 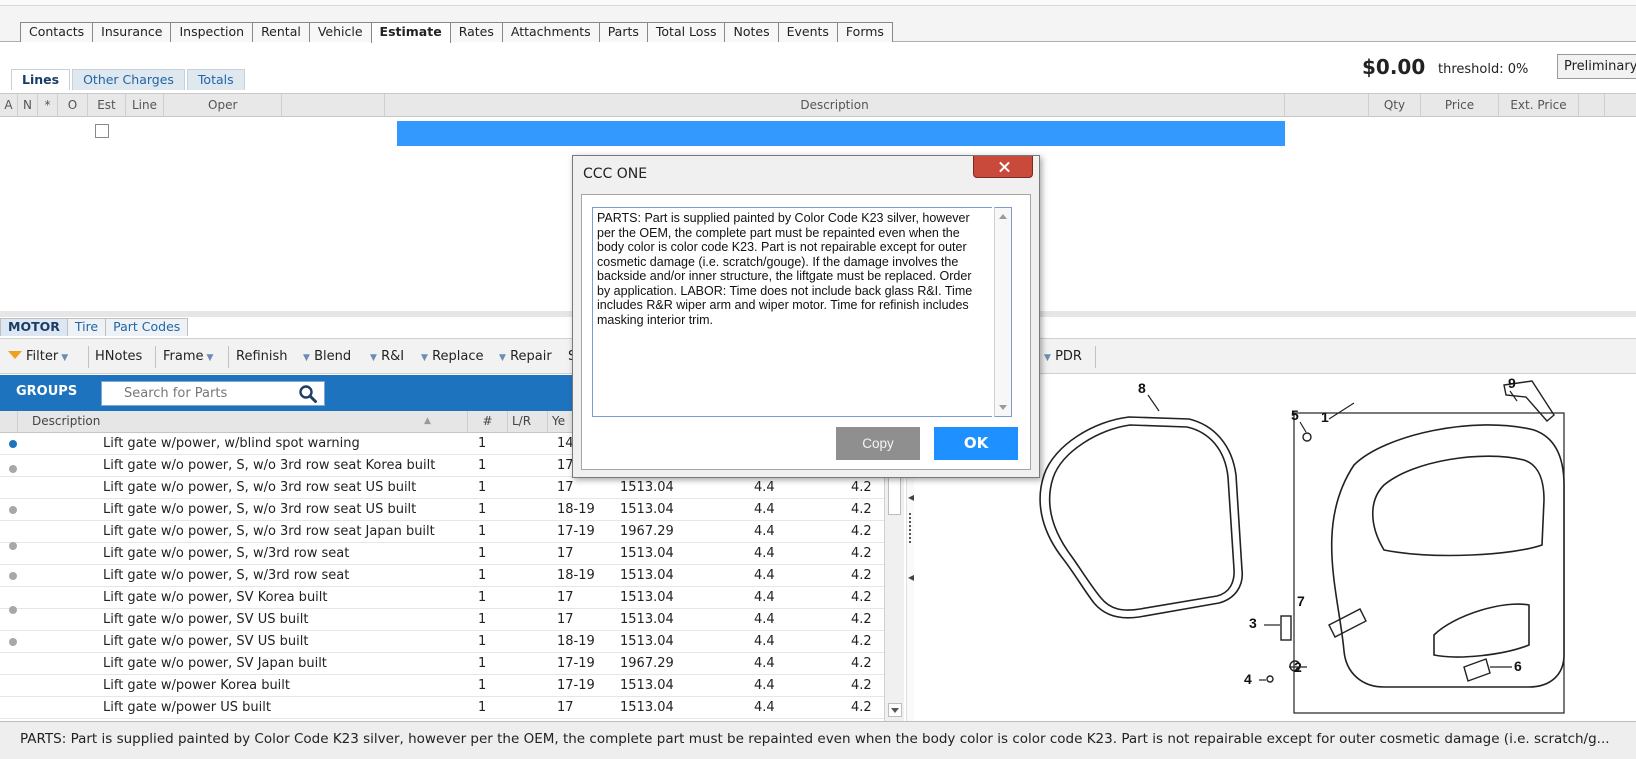 I want to click on tab-contacts: Contacts, so click(x=57, y=32).